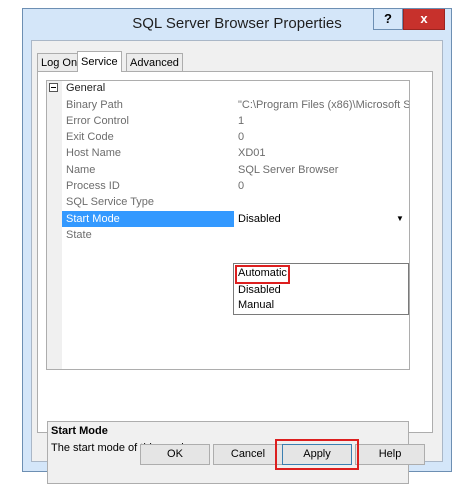 The image size is (474, 489). Describe the element at coordinates (90, 137) in the screenshot. I see `property-name: Exit Code` at that location.